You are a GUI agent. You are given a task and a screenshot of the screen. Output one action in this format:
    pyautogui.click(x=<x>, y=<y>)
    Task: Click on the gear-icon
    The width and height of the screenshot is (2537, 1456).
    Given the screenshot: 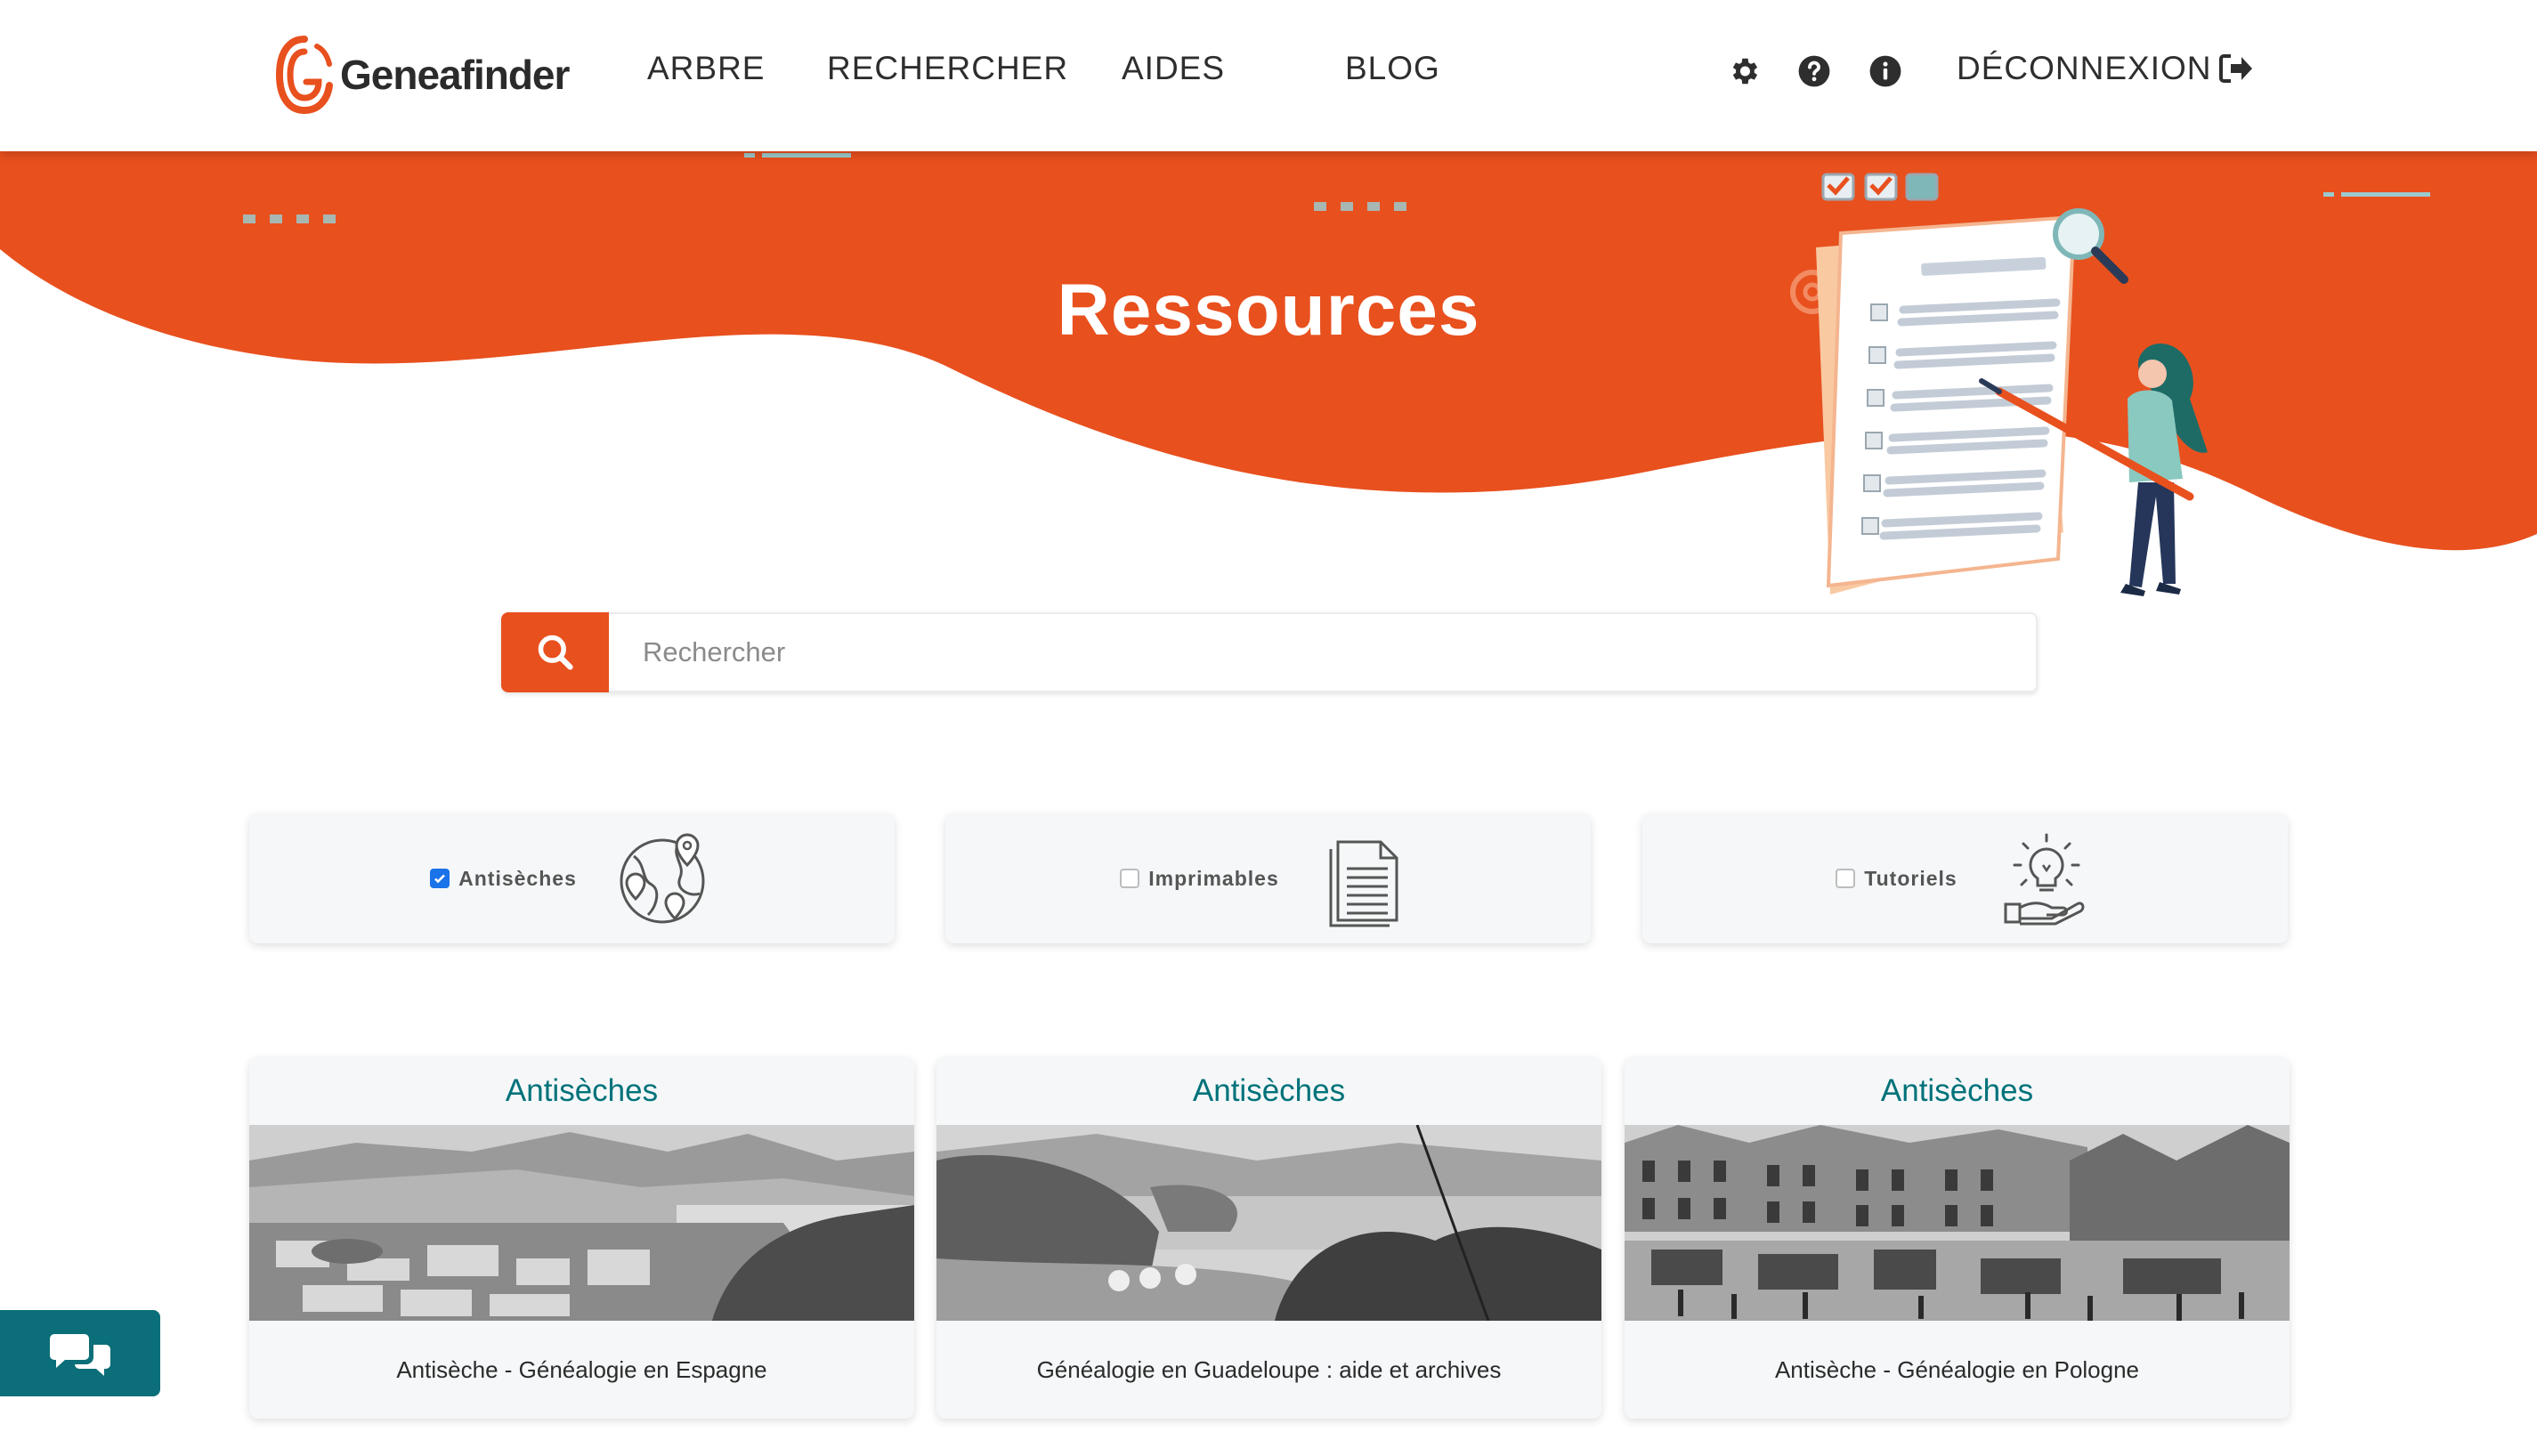 What is the action you would take?
    pyautogui.click(x=1744, y=71)
    